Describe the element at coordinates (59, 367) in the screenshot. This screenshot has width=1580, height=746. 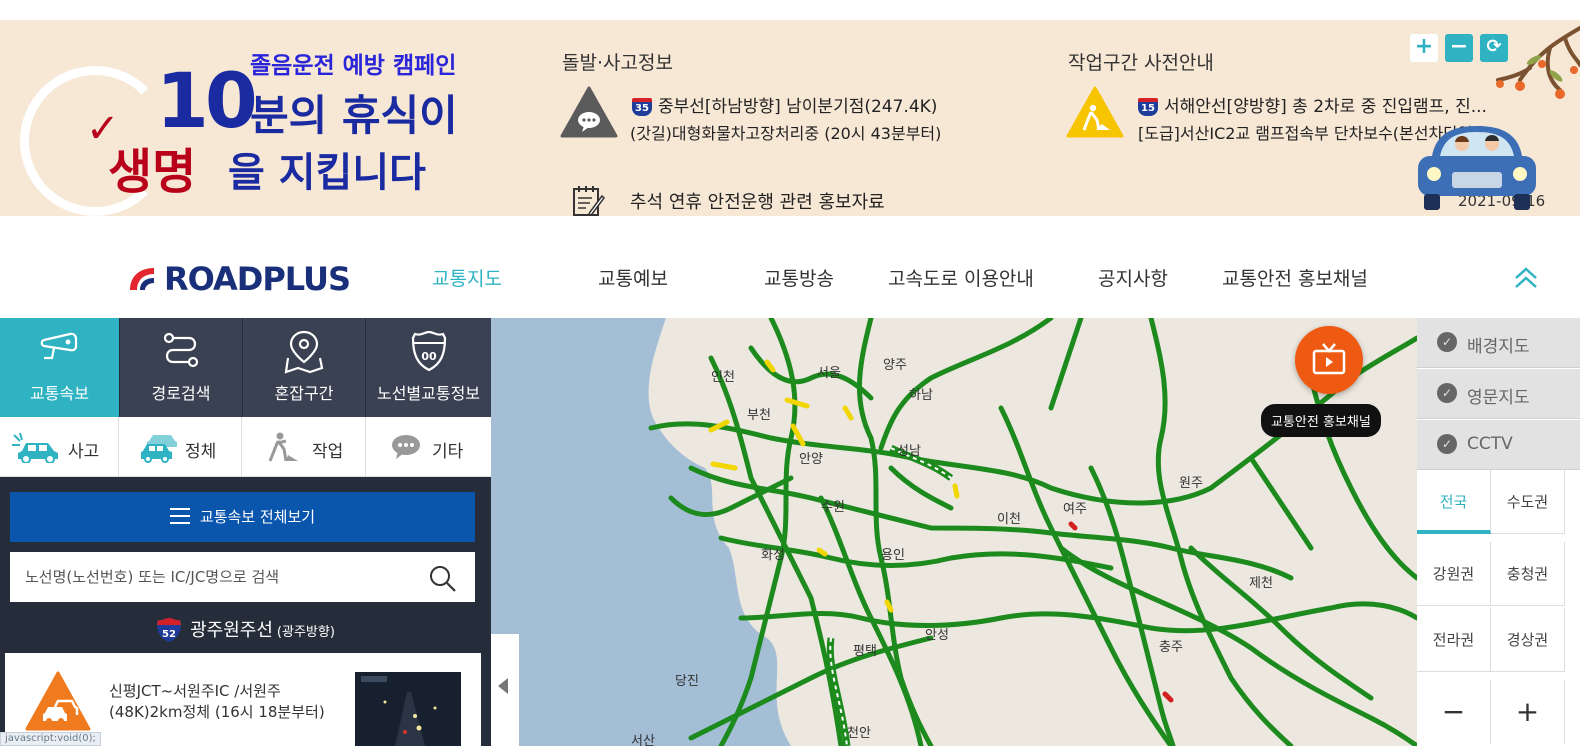
I see `tab-traffic-news: 교통속보` at that location.